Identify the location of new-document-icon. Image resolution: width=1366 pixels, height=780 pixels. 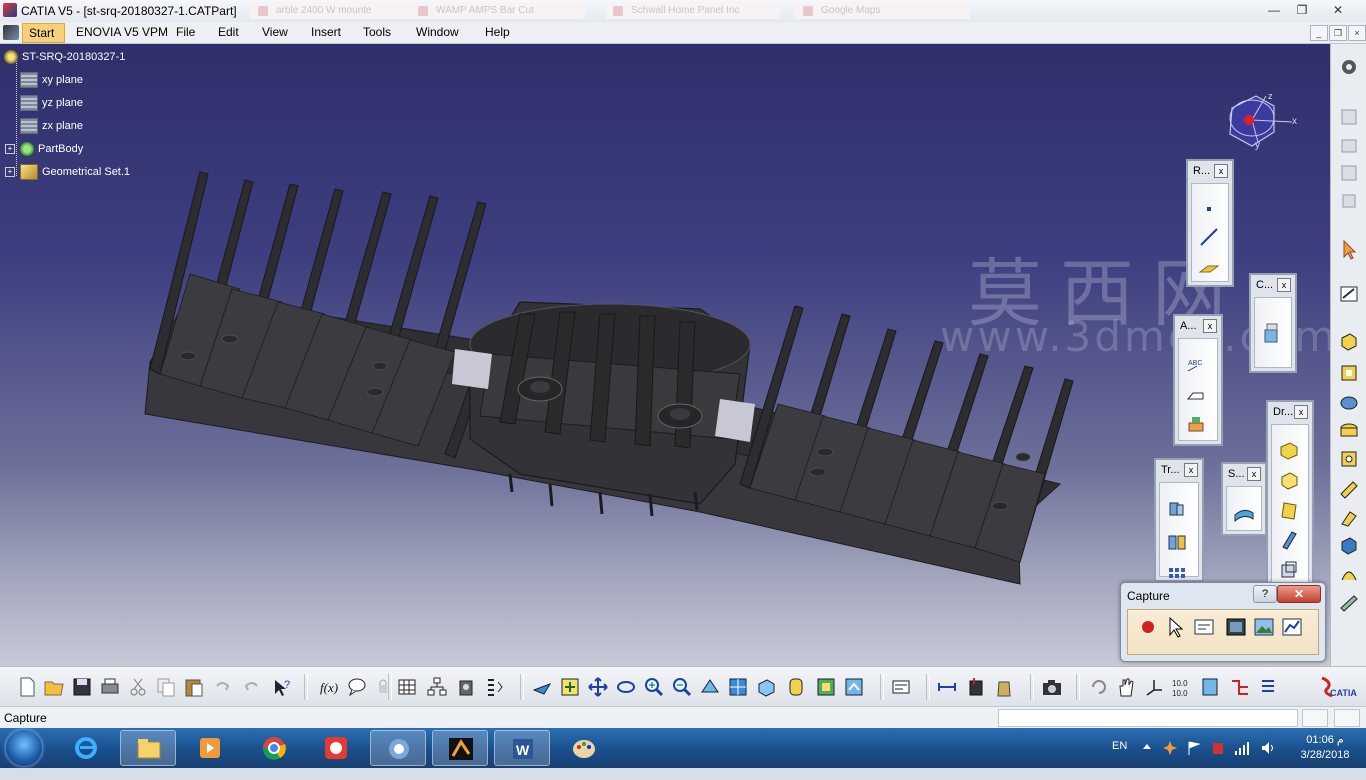
(27, 687).